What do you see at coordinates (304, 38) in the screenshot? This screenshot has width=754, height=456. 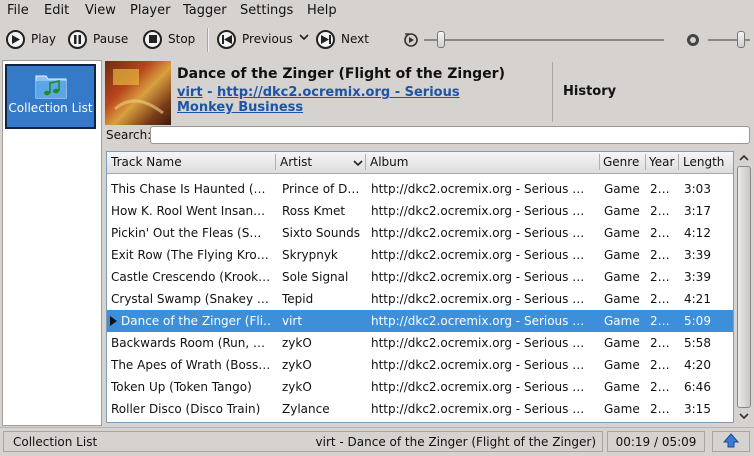 I see `previous-dropdown-chevron-down-icon` at bounding box center [304, 38].